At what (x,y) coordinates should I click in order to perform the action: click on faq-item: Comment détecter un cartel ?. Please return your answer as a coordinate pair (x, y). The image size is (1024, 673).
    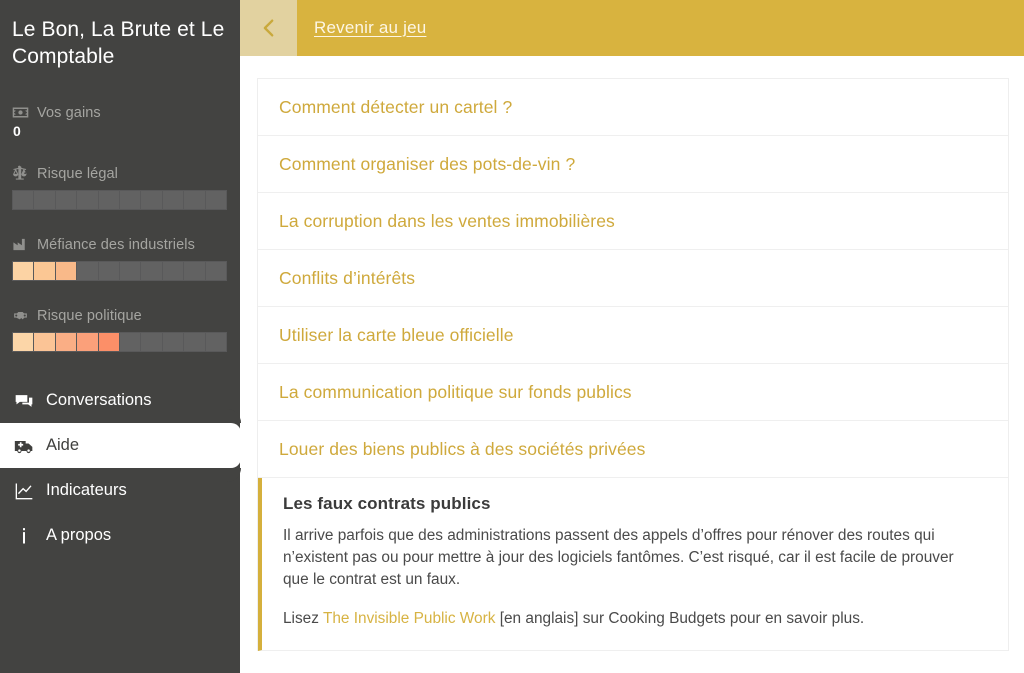
    Looking at the image, I should click on (633, 107).